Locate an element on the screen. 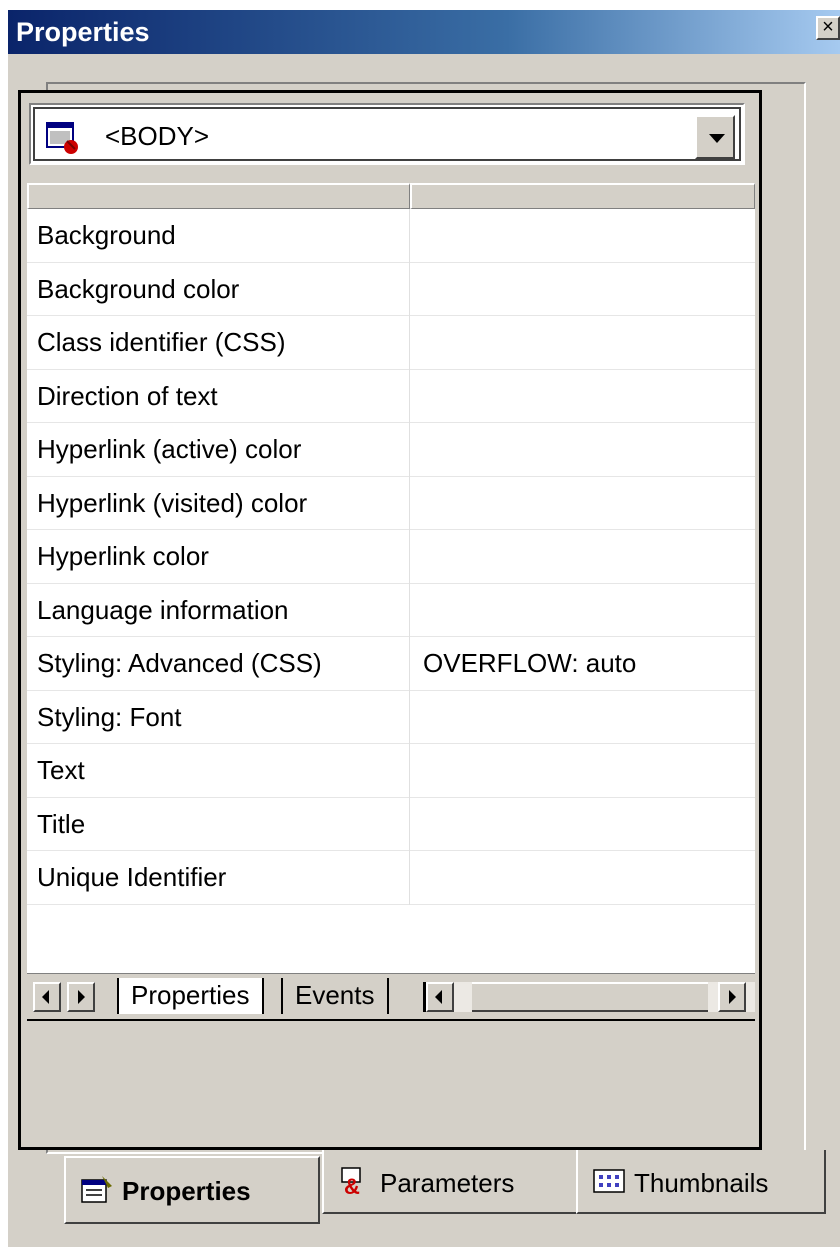 The width and height of the screenshot is (840, 1247). tab-bottom-parameters: & Parameters is located at coordinates (450, 1182).